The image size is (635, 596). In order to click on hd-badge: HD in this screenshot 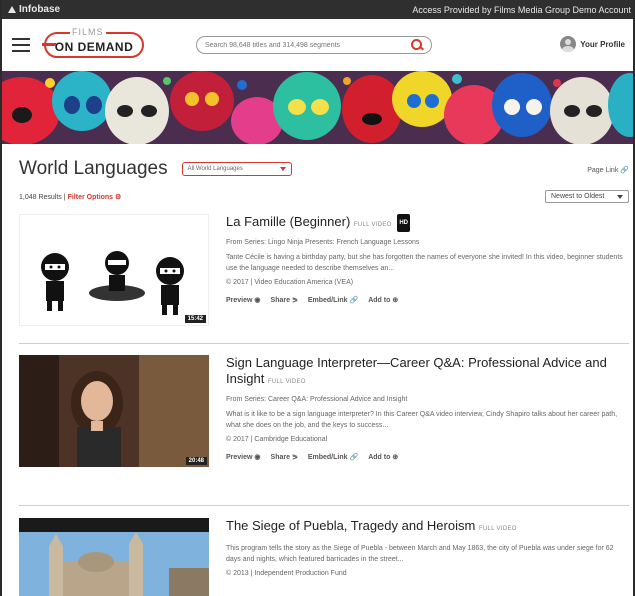, I will do `click(403, 223)`.